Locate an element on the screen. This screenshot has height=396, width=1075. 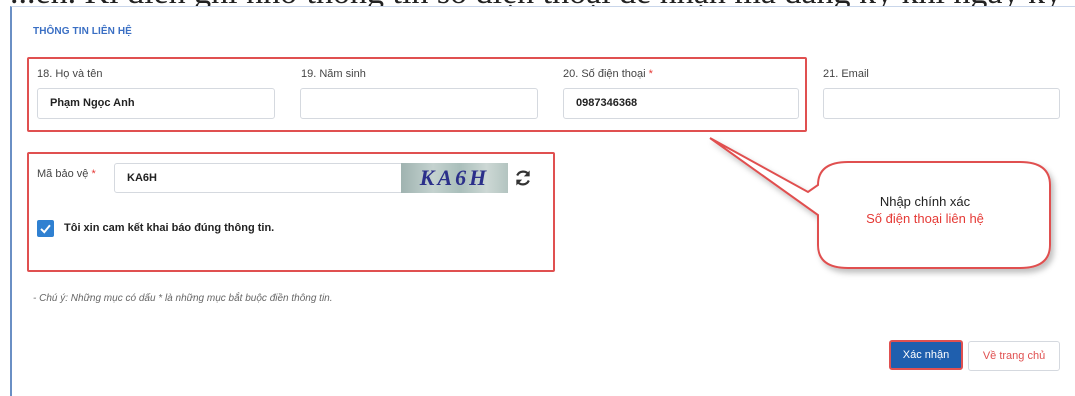
captcha-image: KA6H is located at coordinates (454, 178).